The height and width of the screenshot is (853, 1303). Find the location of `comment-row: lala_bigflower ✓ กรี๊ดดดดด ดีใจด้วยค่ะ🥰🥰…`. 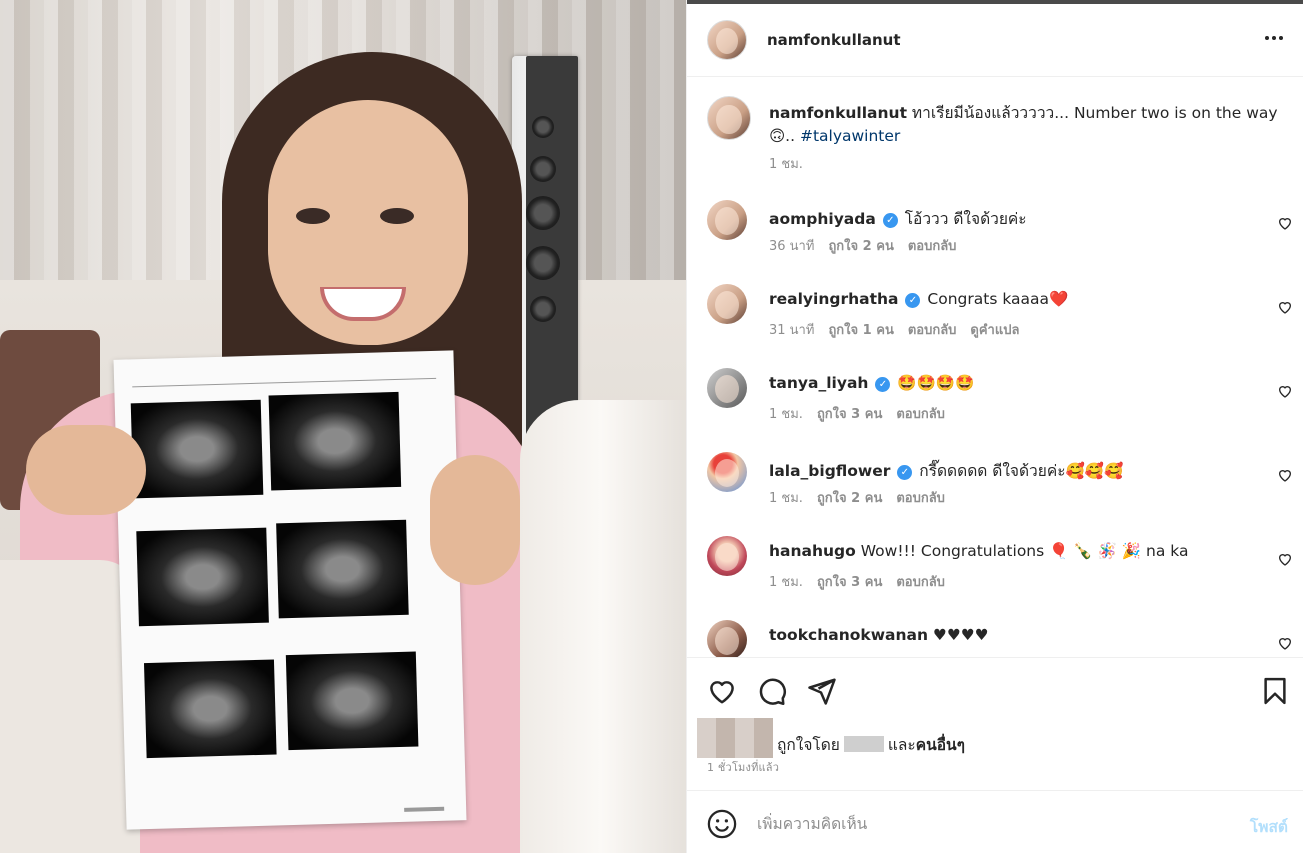

comment-row: lala_bigflower ✓ กรี๊ดดดดด ดีใจด้วยค่ะ🥰🥰… is located at coordinates (1000, 487).